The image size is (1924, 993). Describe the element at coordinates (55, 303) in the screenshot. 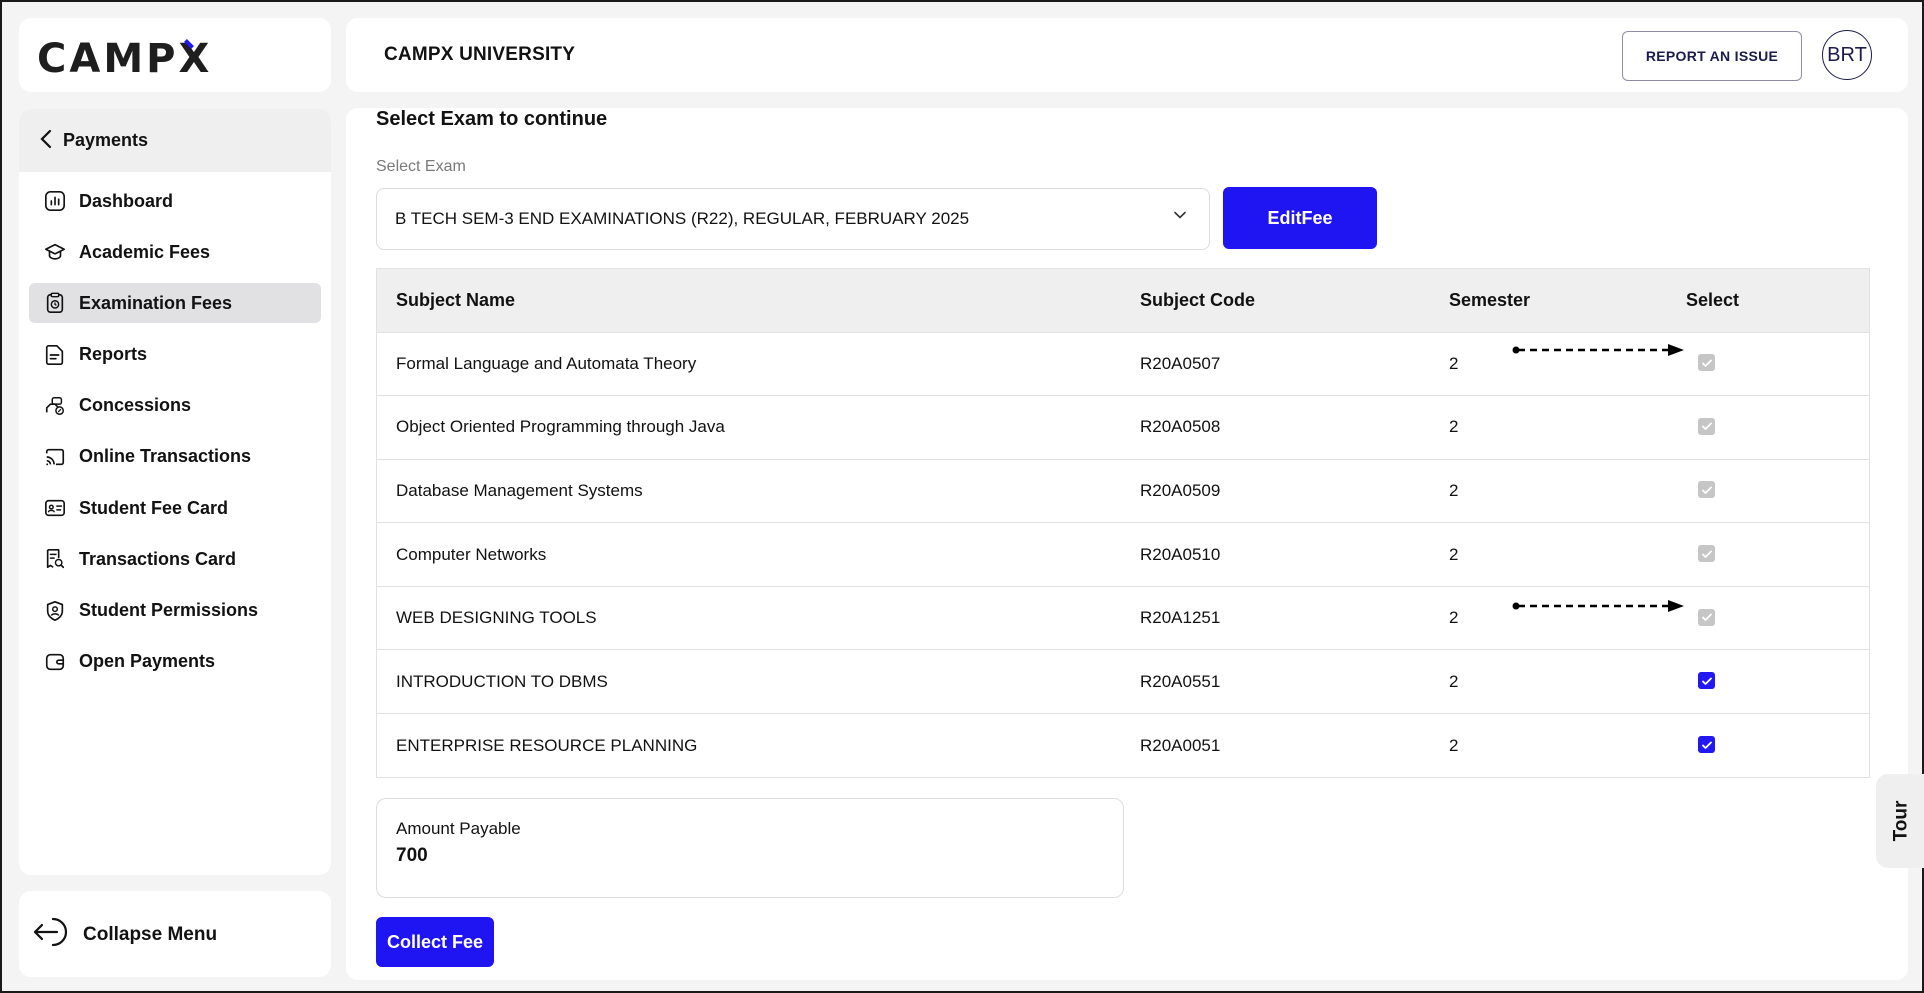

I see `clipboard-clock-icon` at that location.